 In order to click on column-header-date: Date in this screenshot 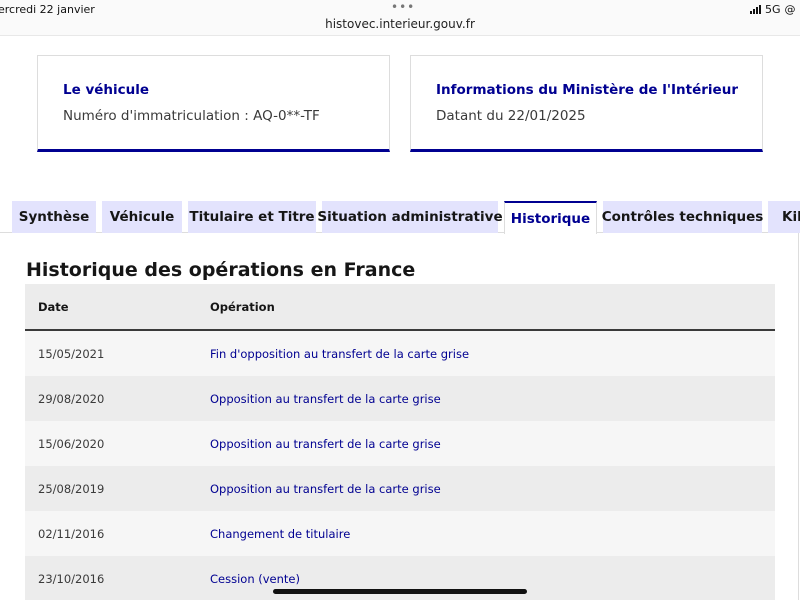, I will do `click(53, 307)`.